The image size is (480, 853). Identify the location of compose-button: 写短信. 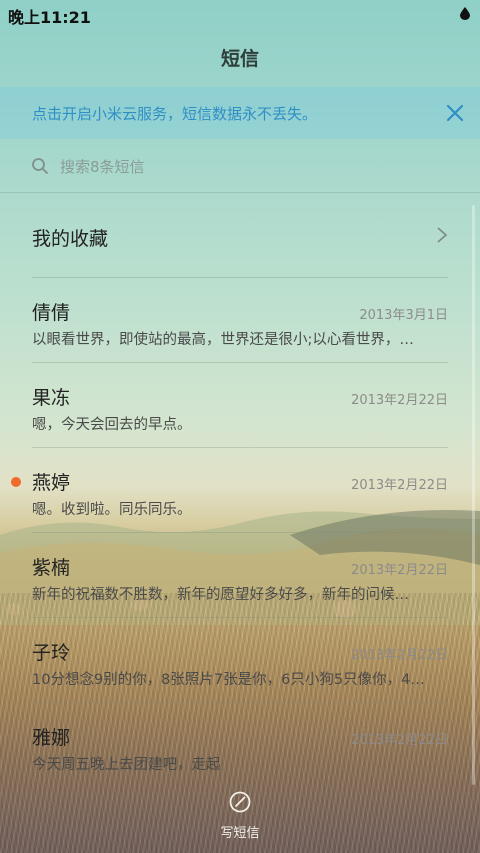
(240, 818).